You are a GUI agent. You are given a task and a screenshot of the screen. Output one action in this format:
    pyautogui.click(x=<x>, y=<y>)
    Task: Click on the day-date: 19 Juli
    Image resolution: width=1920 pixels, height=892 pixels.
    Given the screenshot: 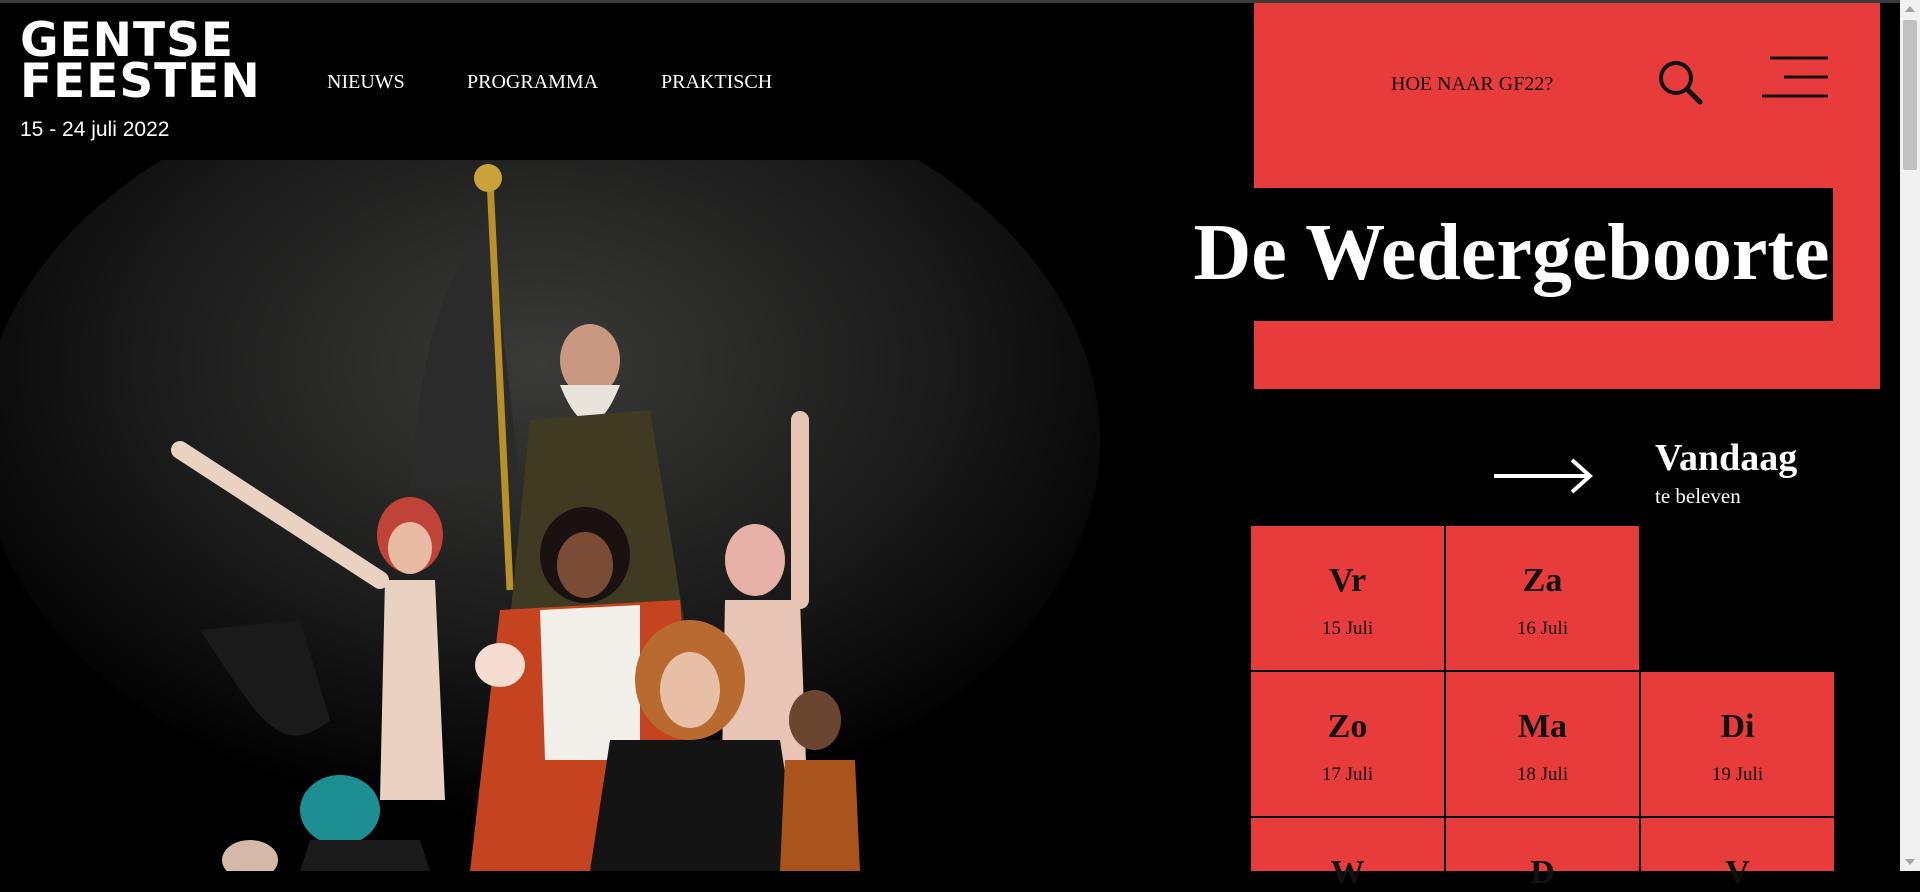 What is the action you would take?
    pyautogui.click(x=1737, y=774)
    